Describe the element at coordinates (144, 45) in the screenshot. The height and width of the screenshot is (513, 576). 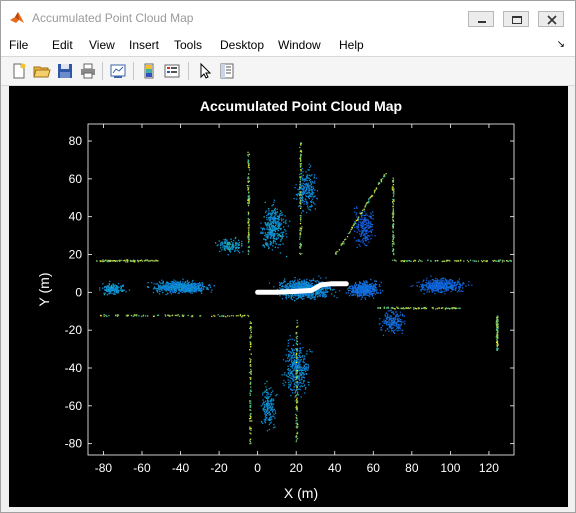
I see `menu-insert: Insert` at that location.